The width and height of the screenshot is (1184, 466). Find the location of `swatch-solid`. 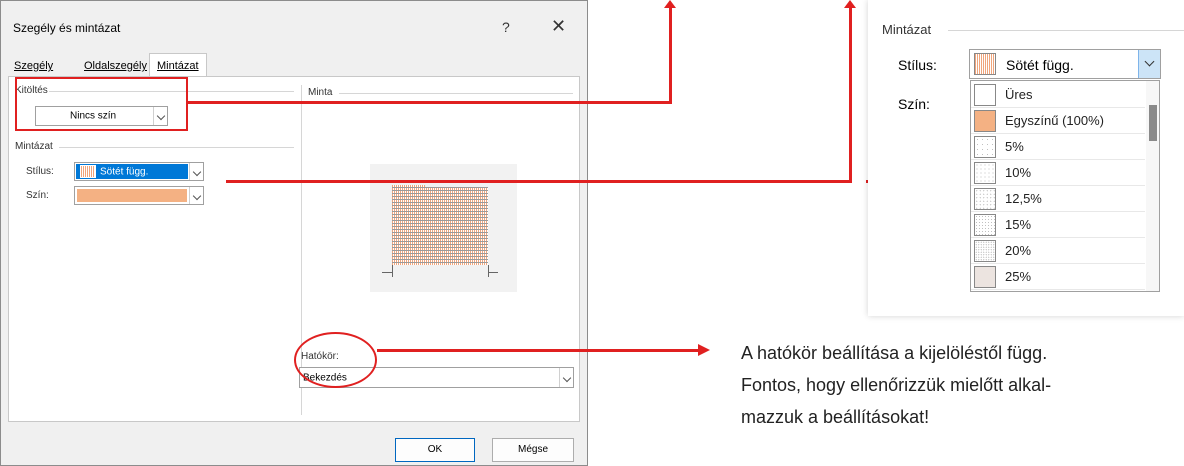

swatch-solid is located at coordinates (985, 121).